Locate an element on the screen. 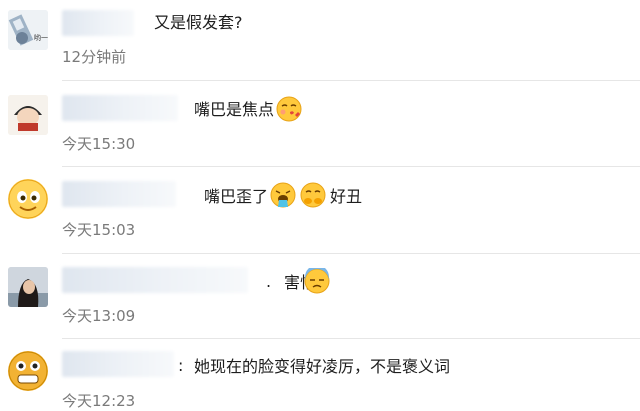 The width and height of the screenshot is (640, 411). comment-prefix: : is located at coordinates (181, 365).